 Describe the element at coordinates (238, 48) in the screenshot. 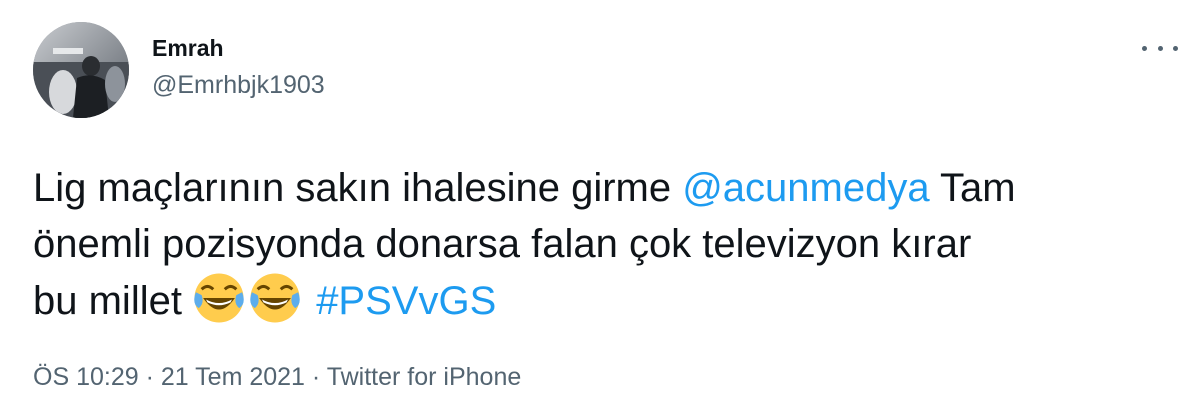

I see `display-name: Emrah` at that location.